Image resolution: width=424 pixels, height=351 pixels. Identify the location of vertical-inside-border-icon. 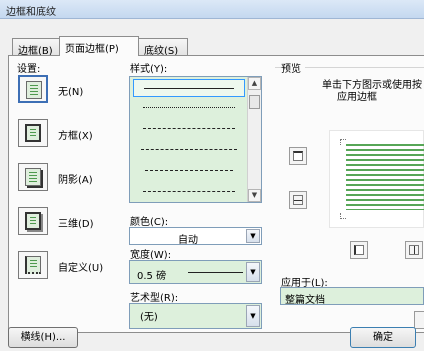
(414, 250).